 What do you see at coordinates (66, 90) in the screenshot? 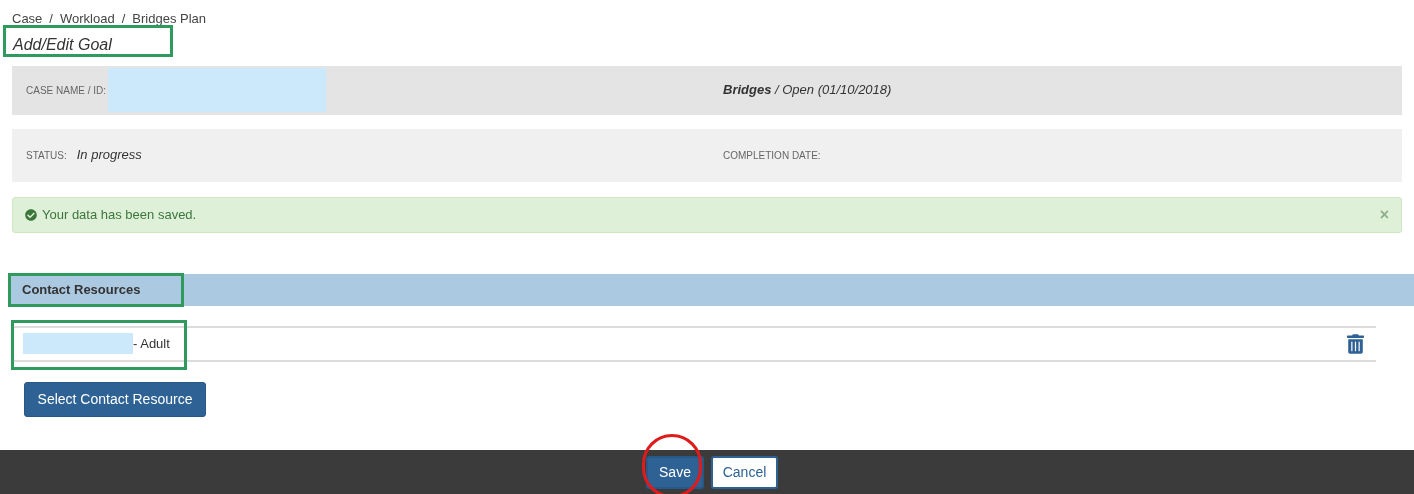
I see `case-name-label: CASE NAME / ID:` at bounding box center [66, 90].